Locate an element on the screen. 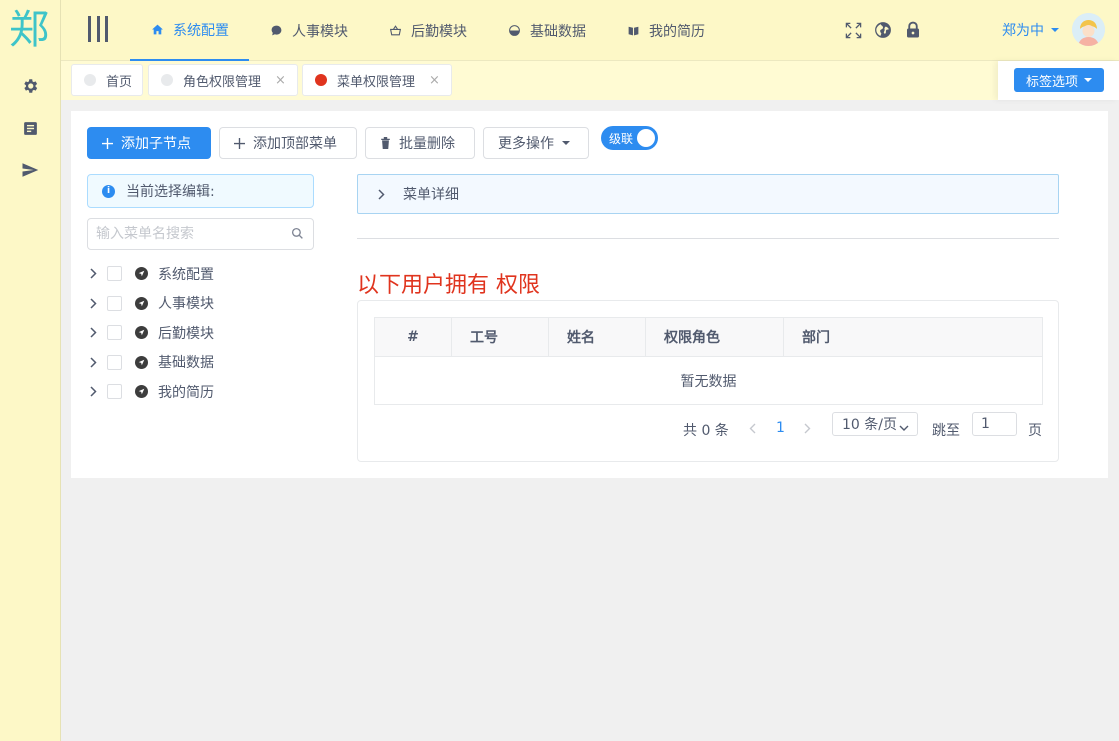 The height and width of the screenshot is (741, 1119). empty-text: 暂无数据 is located at coordinates (708, 380).